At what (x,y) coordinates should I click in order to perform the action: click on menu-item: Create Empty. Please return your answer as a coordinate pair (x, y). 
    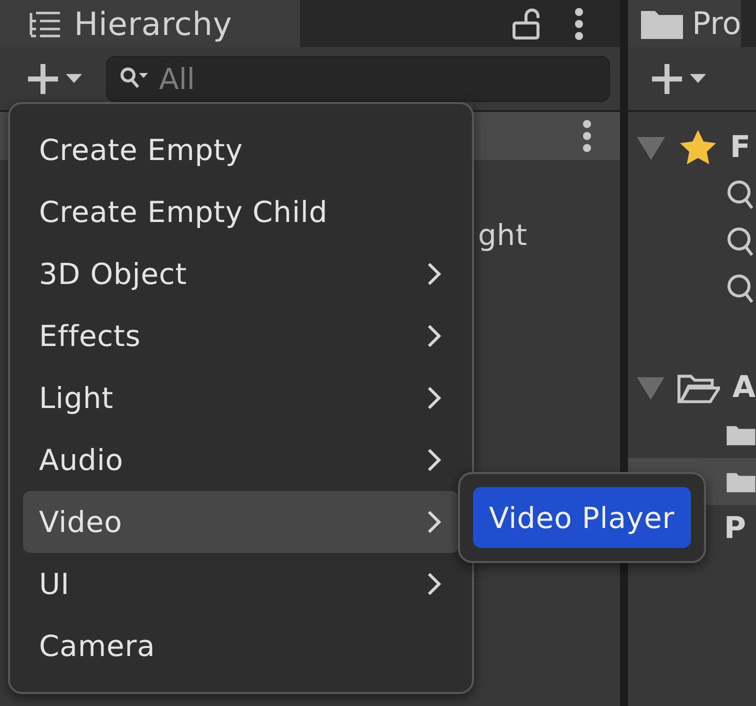
    Looking at the image, I should click on (241, 150).